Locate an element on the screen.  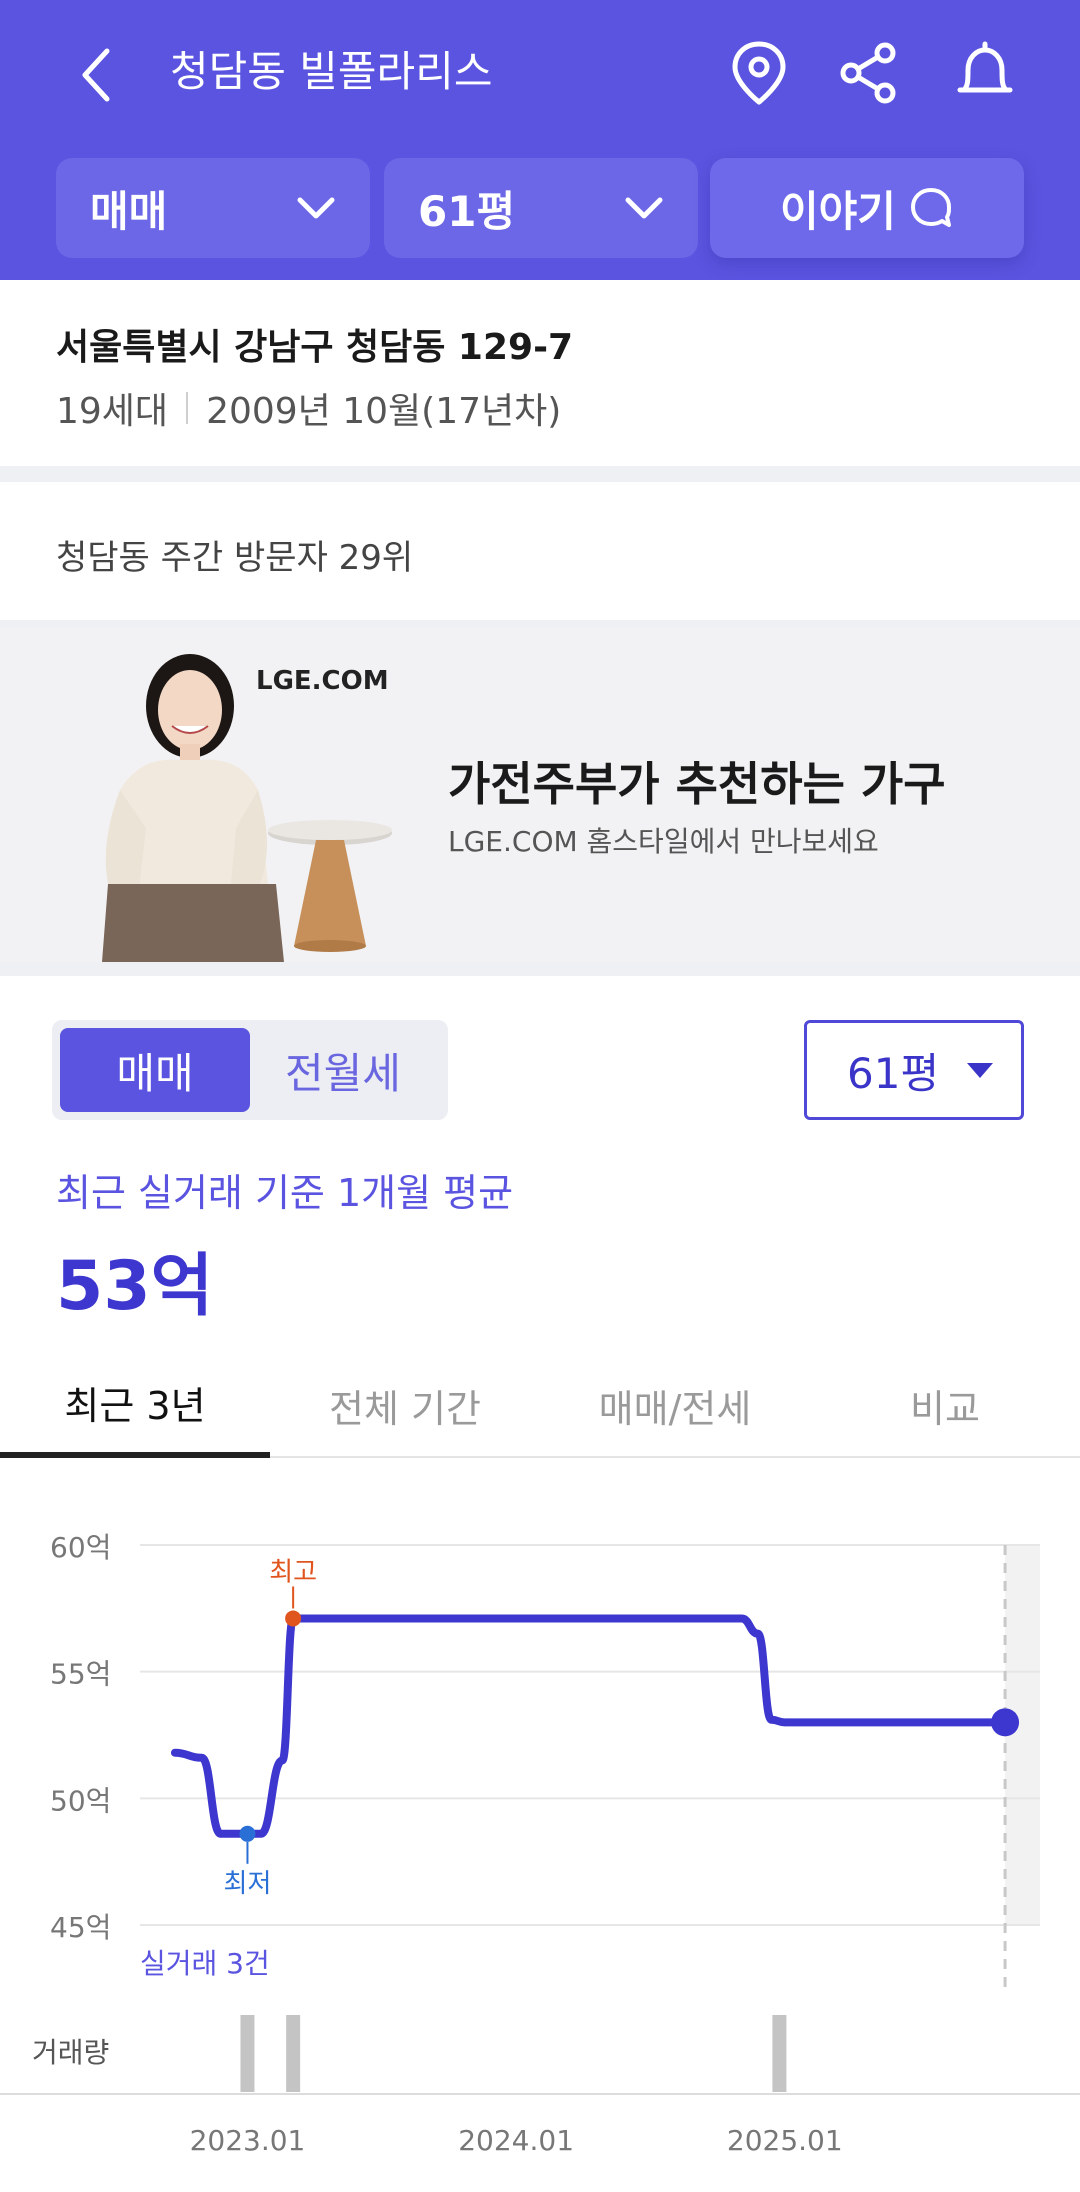
chat-bubble-icon is located at coordinates (930, 207).